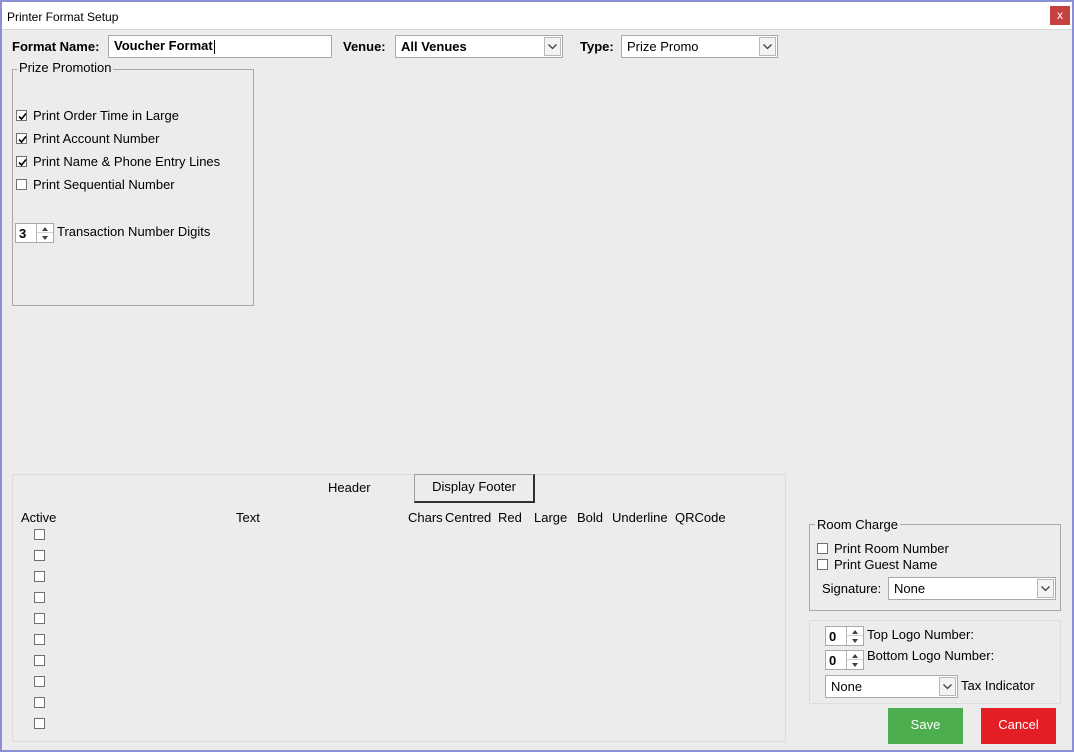 The height and width of the screenshot is (752, 1074). I want to click on column-active: Active, so click(39, 517).